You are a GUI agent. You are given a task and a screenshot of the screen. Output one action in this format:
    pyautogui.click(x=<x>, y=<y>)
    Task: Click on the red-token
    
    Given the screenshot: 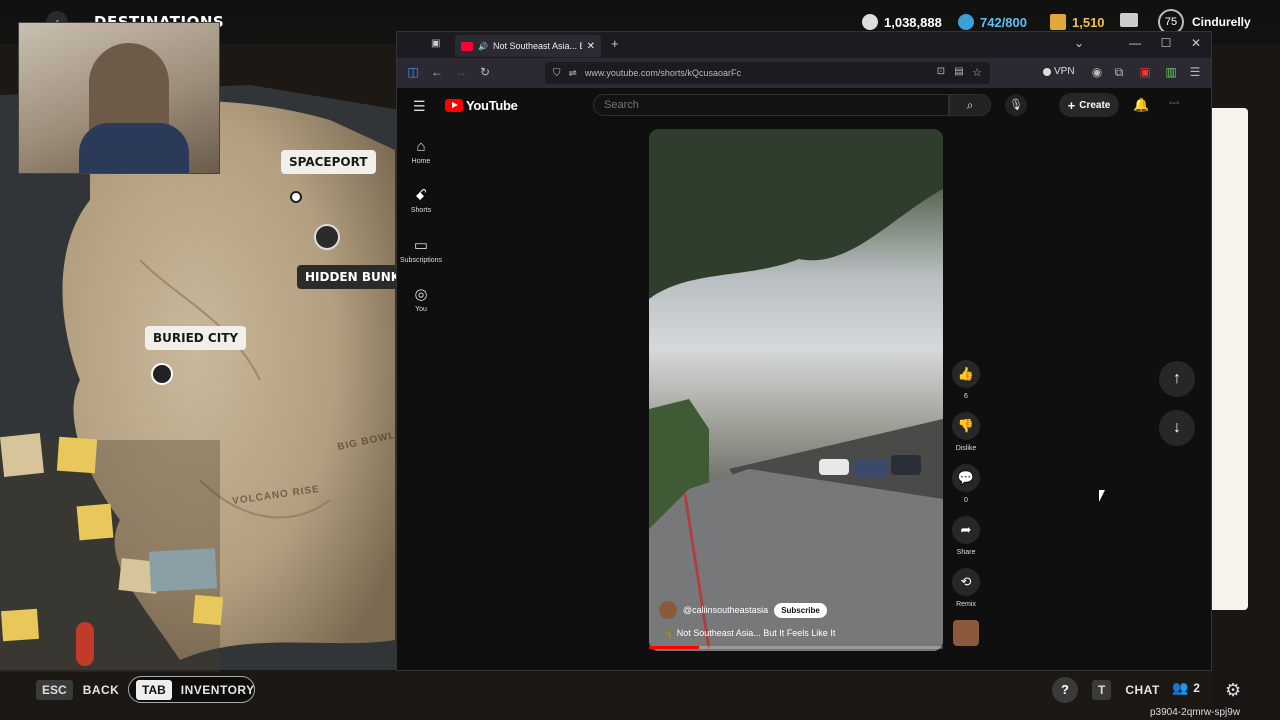 What is the action you would take?
    pyautogui.click(x=85, y=644)
    